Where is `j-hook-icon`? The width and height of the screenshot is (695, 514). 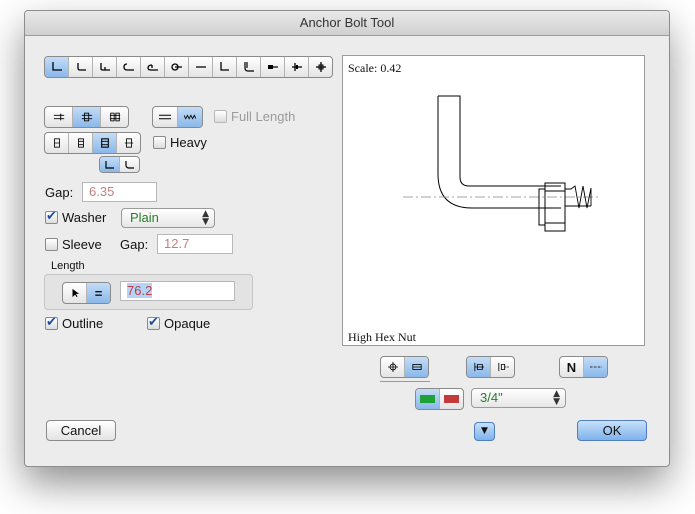
j-hook-icon is located at coordinates (104, 67).